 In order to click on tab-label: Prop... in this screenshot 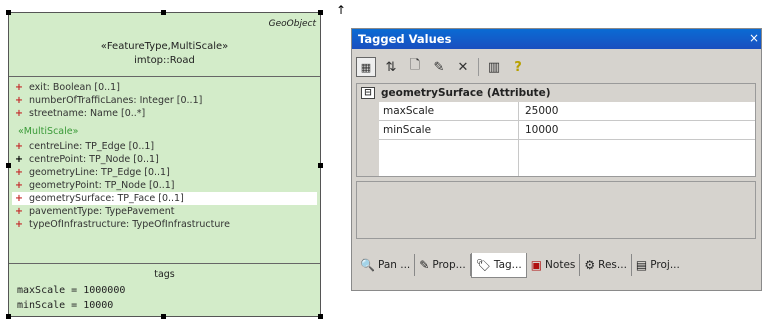, I will do `click(449, 265)`.